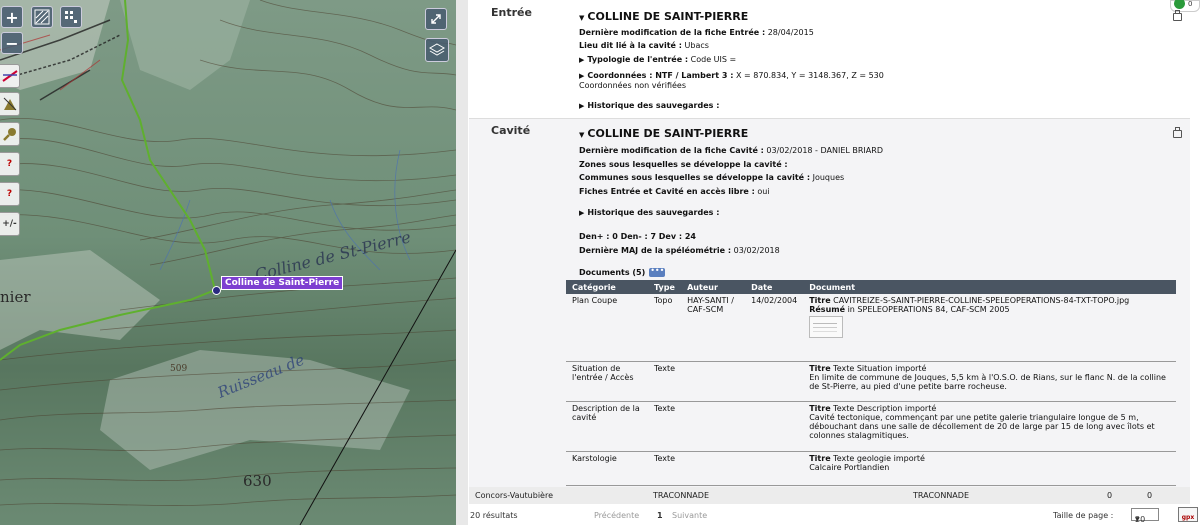 The image size is (1200, 525). I want to click on result-col5: 0, so click(1150, 495).